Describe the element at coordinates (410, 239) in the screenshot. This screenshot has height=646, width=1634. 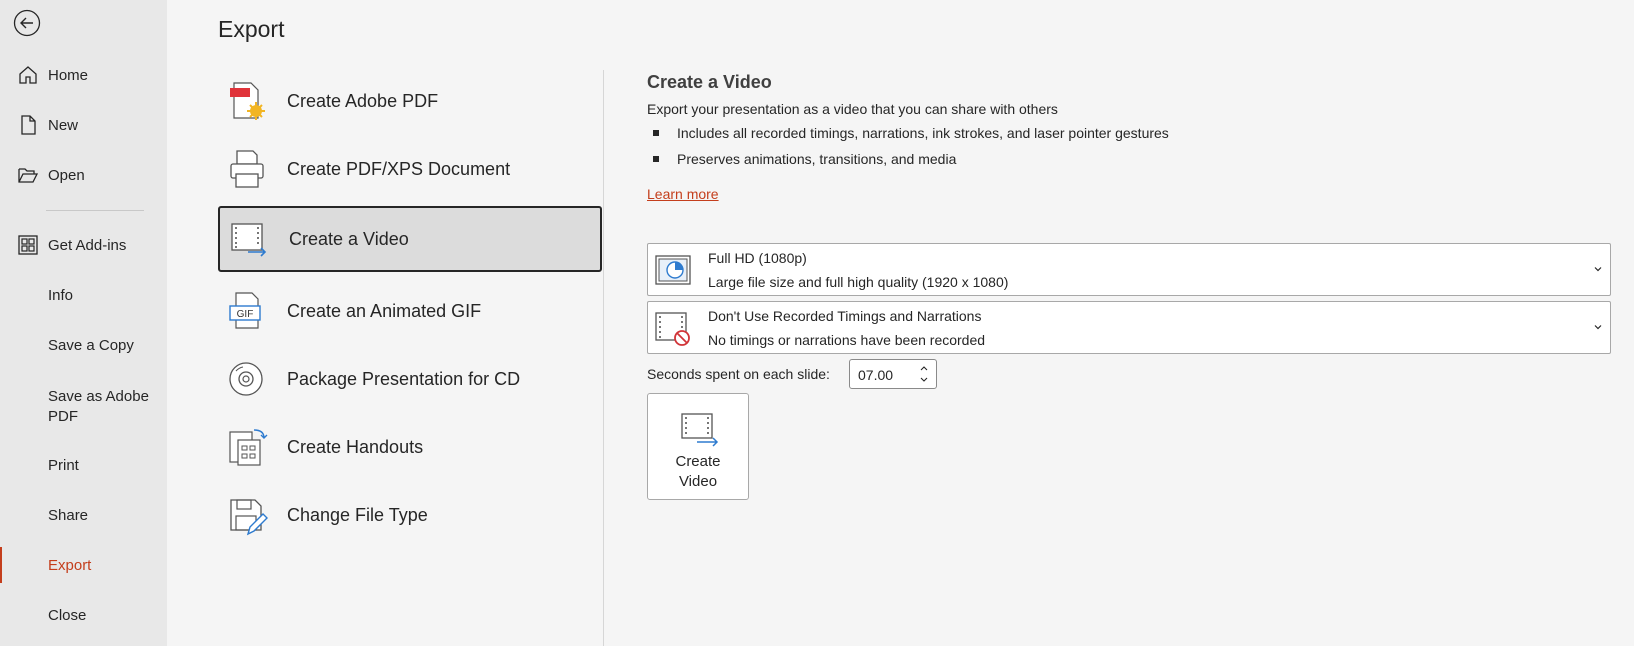
I see `option-create-video: Create a Video` at that location.